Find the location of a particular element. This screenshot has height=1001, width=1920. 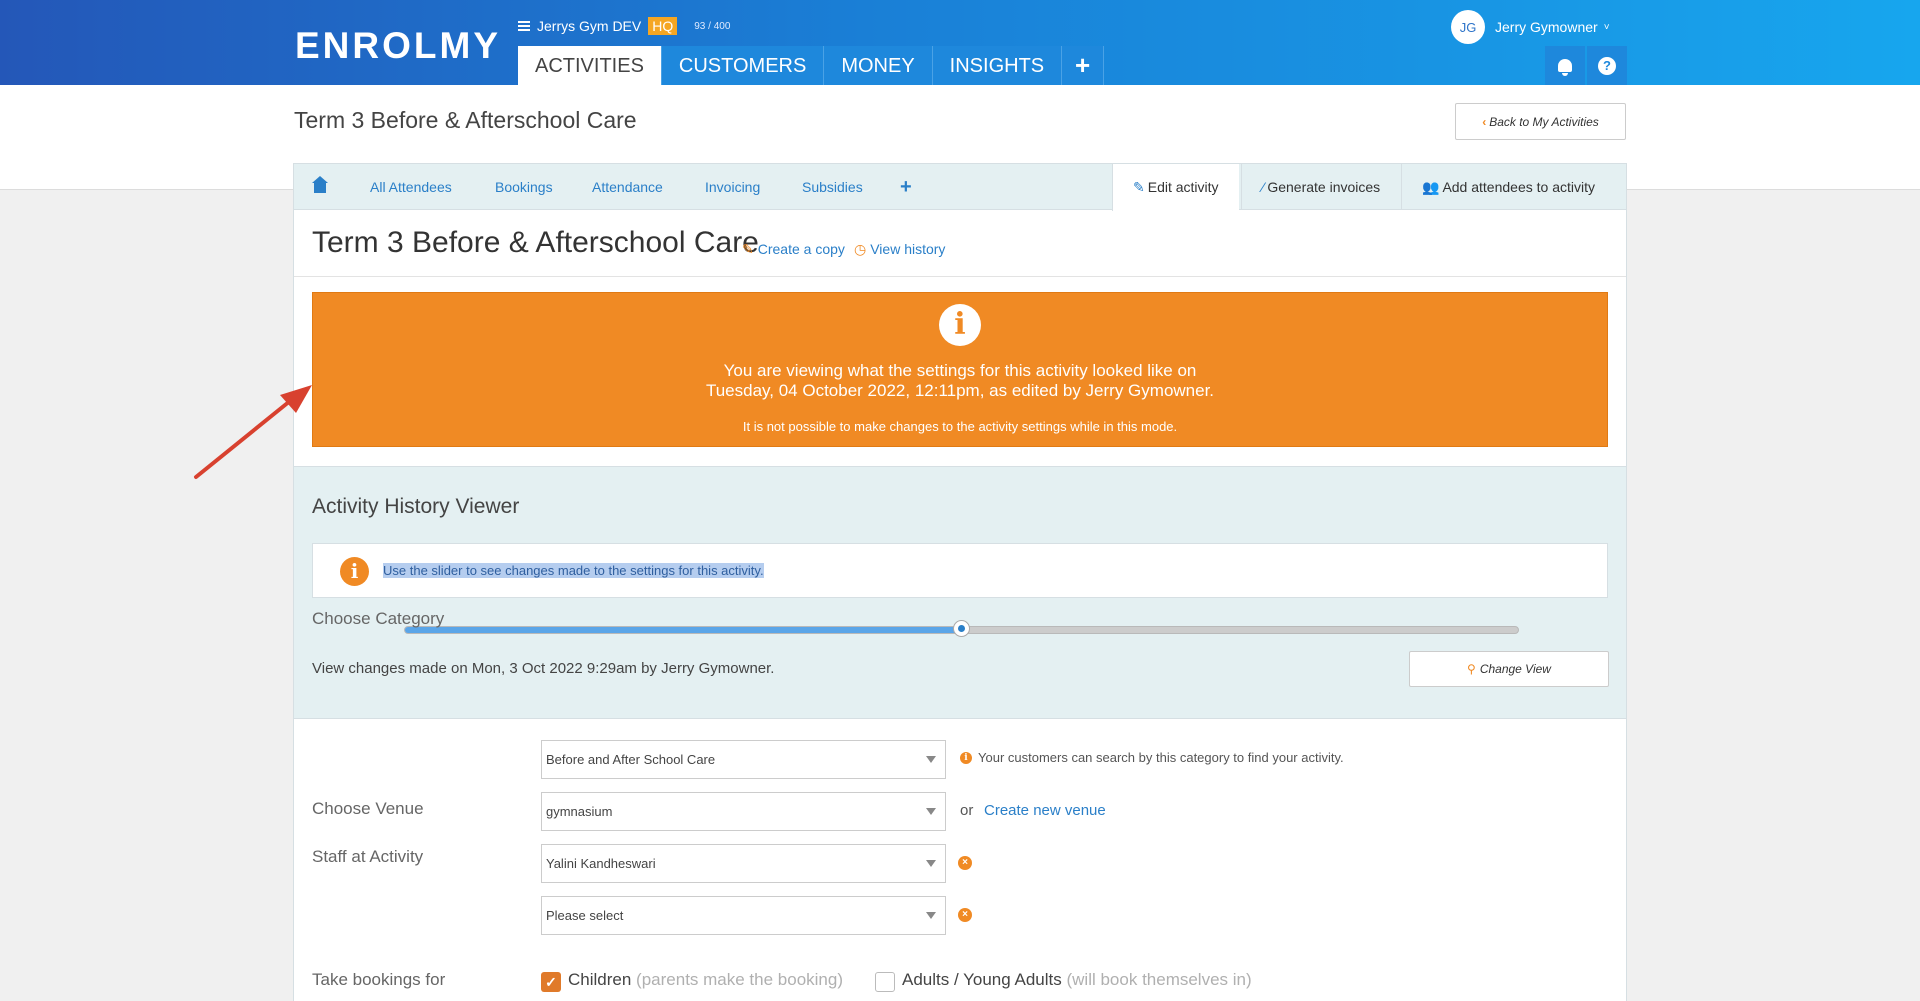

adults-note: (will book themselves in) is located at coordinates (1159, 979).